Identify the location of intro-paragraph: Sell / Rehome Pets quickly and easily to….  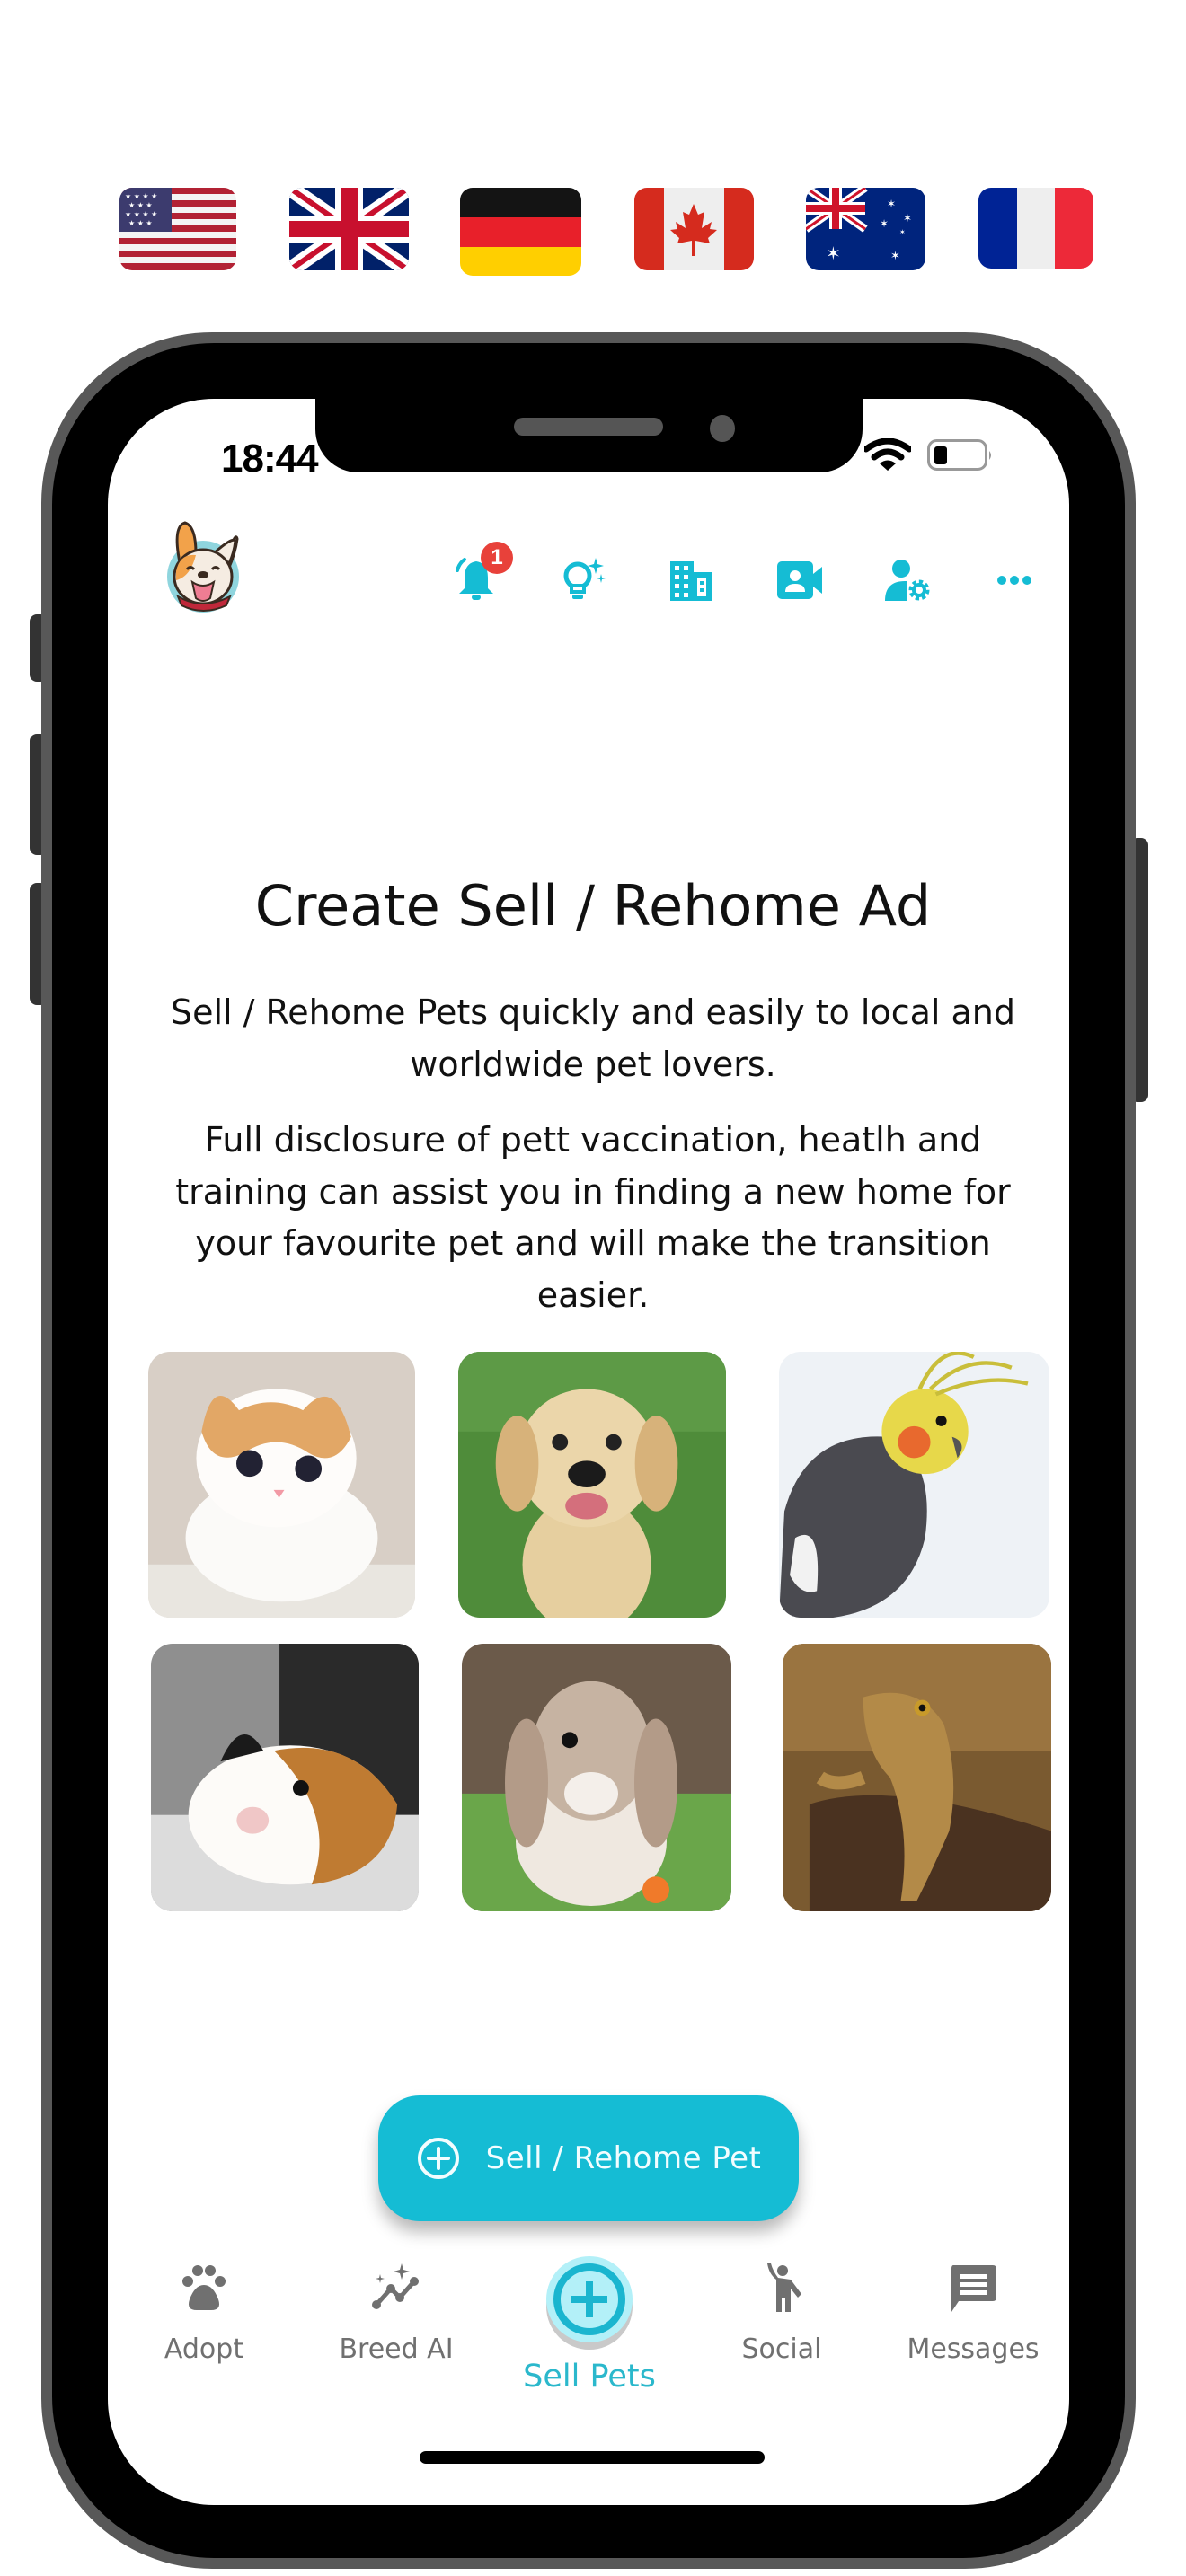
(593, 1038).